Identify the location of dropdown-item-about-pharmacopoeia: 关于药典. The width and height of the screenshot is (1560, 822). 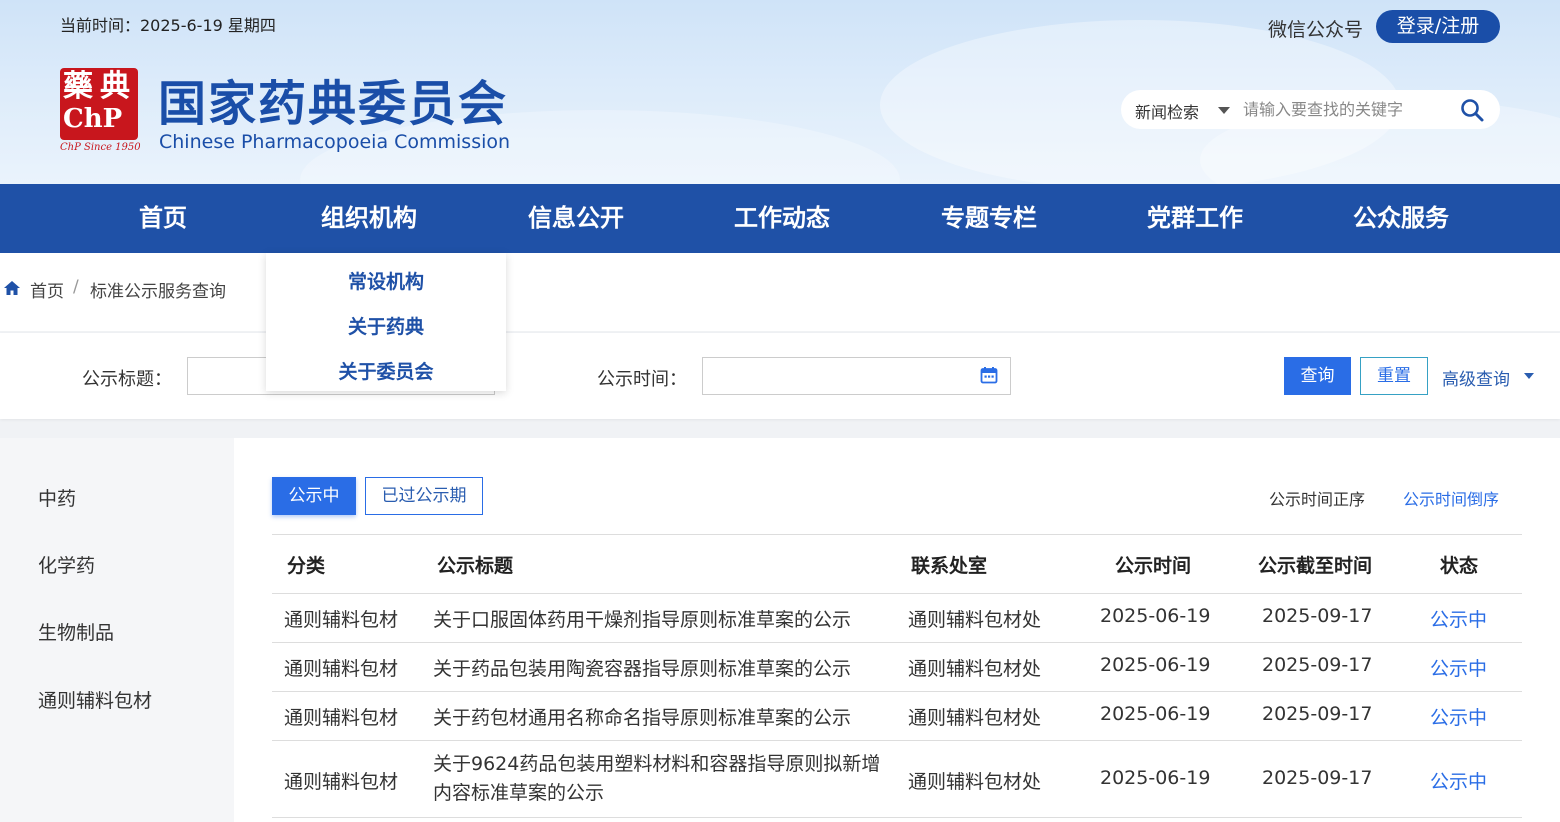
(386, 325).